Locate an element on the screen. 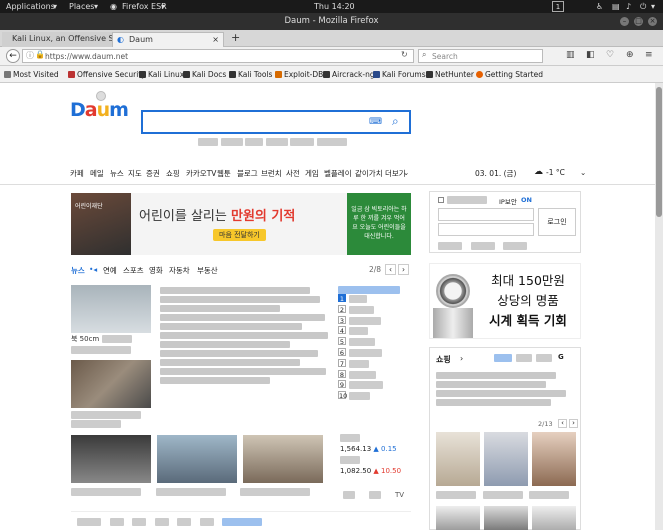  news-play-icon: •◂ is located at coordinates (93, 269).